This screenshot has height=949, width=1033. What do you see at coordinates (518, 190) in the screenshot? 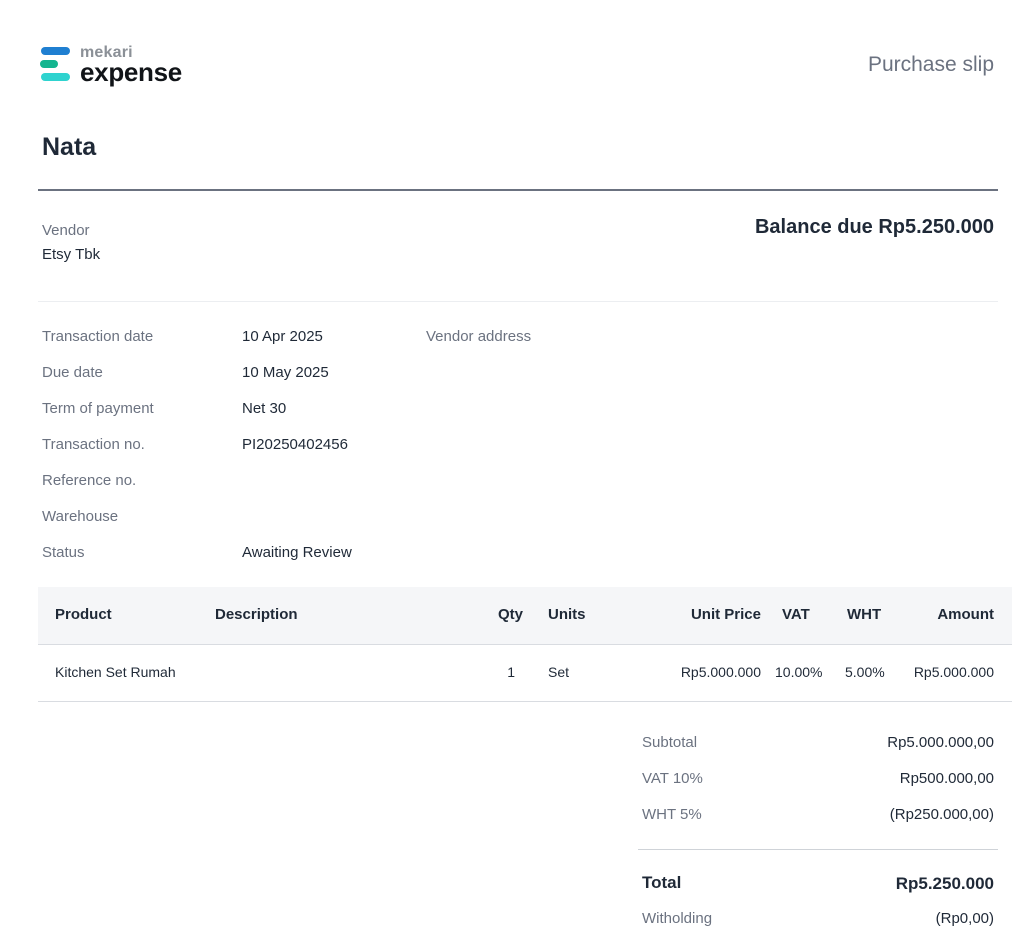
I see `header-divider` at bounding box center [518, 190].